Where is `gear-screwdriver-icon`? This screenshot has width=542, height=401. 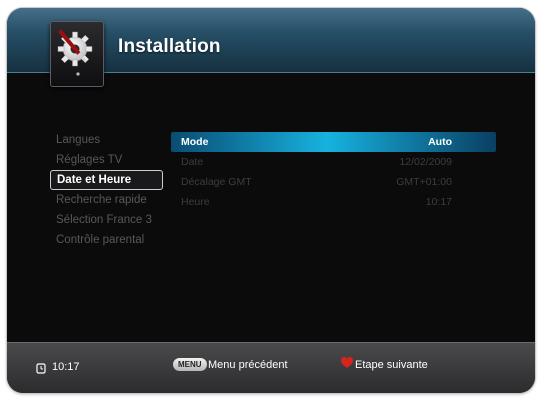 gear-screwdriver-icon is located at coordinates (75, 52).